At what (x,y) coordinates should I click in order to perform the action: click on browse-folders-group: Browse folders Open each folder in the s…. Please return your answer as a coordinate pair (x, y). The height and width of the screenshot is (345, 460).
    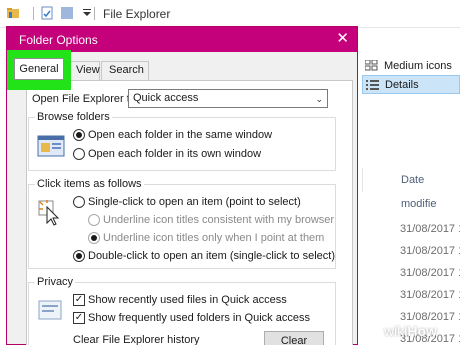
    Looking at the image, I should click on (182, 141).